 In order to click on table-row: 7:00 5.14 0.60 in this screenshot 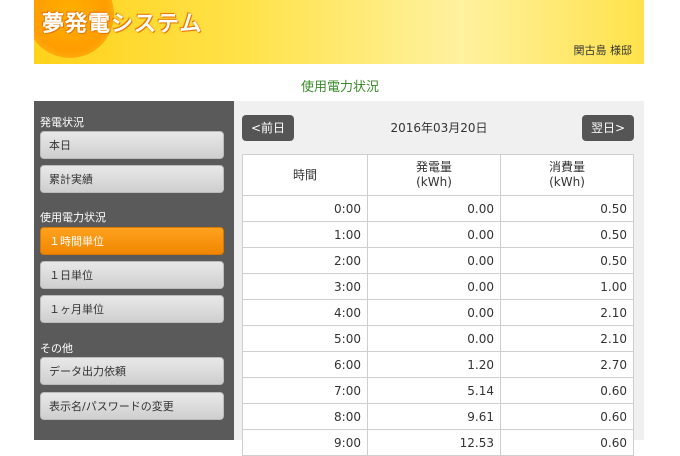, I will do `click(438, 390)`.